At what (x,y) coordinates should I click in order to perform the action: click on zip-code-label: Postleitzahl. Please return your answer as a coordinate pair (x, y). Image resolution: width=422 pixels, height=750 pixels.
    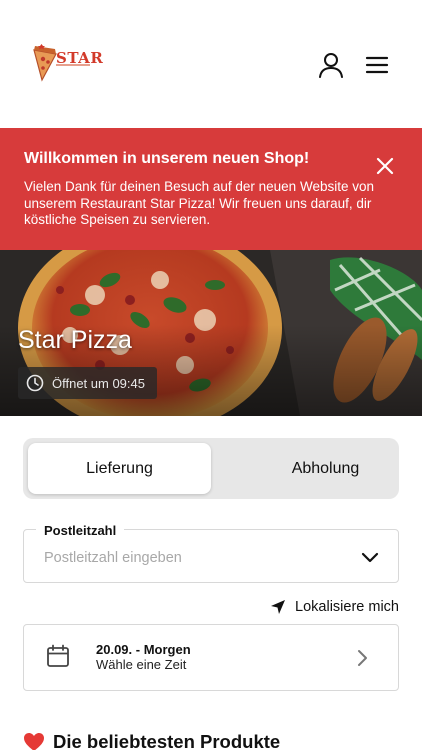
    Looking at the image, I should click on (80, 530).